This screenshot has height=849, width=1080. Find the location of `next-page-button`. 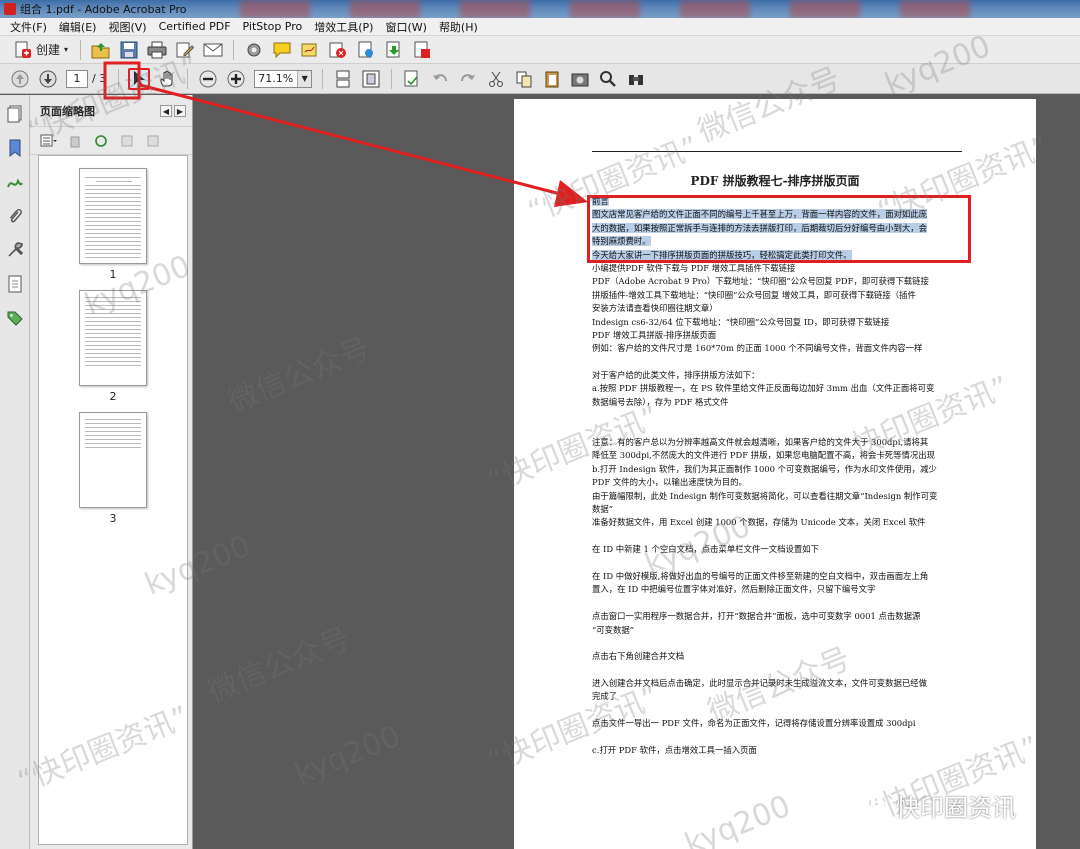

next-page-button is located at coordinates (48, 79).